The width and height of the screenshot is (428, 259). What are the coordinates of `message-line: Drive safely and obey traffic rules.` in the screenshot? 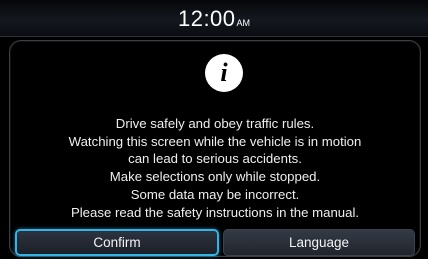 It's located at (215, 123).